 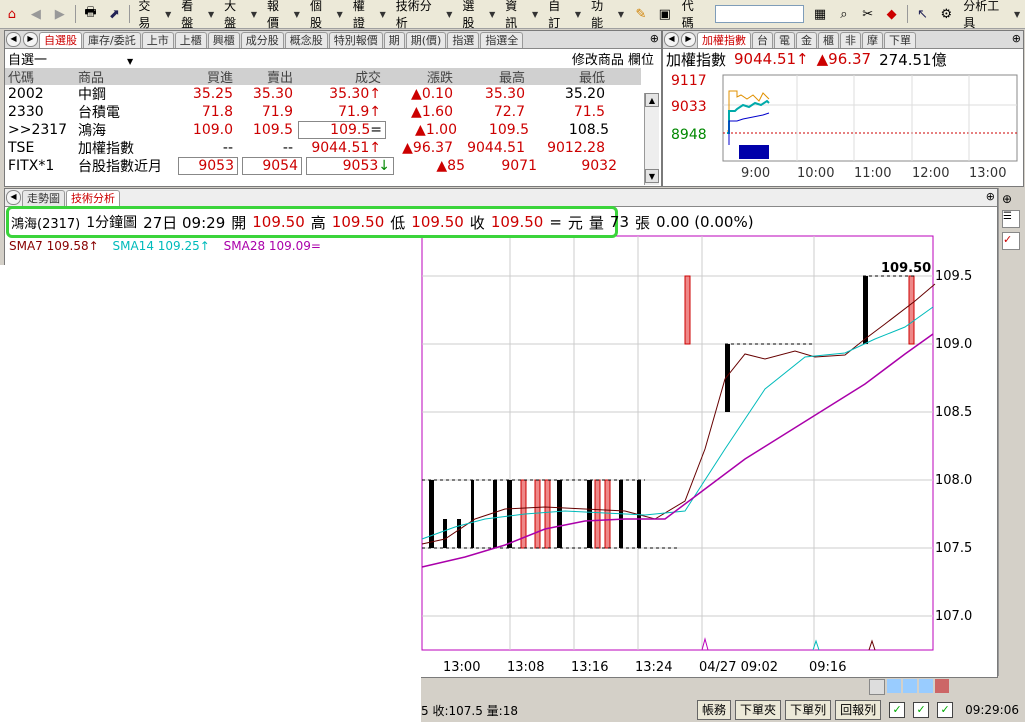 What do you see at coordinates (665, 14) in the screenshot?
I see `window-icon: ▣` at bounding box center [665, 14].